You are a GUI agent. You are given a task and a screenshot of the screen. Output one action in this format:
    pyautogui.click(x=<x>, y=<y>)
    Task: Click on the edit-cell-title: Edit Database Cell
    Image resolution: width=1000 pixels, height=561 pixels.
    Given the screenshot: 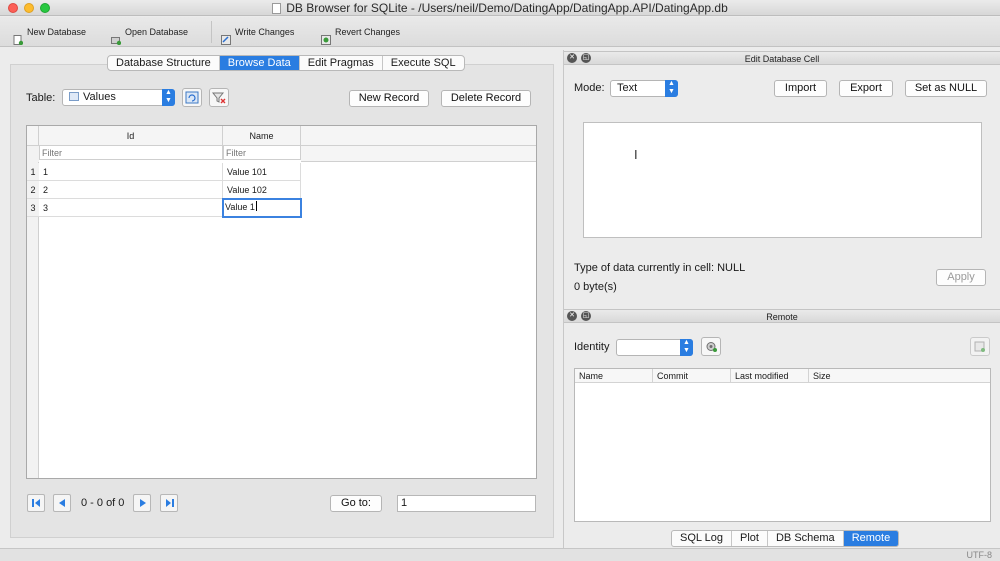 What is the action you would take?
    pyautogui.click(x=782, y=58)
    